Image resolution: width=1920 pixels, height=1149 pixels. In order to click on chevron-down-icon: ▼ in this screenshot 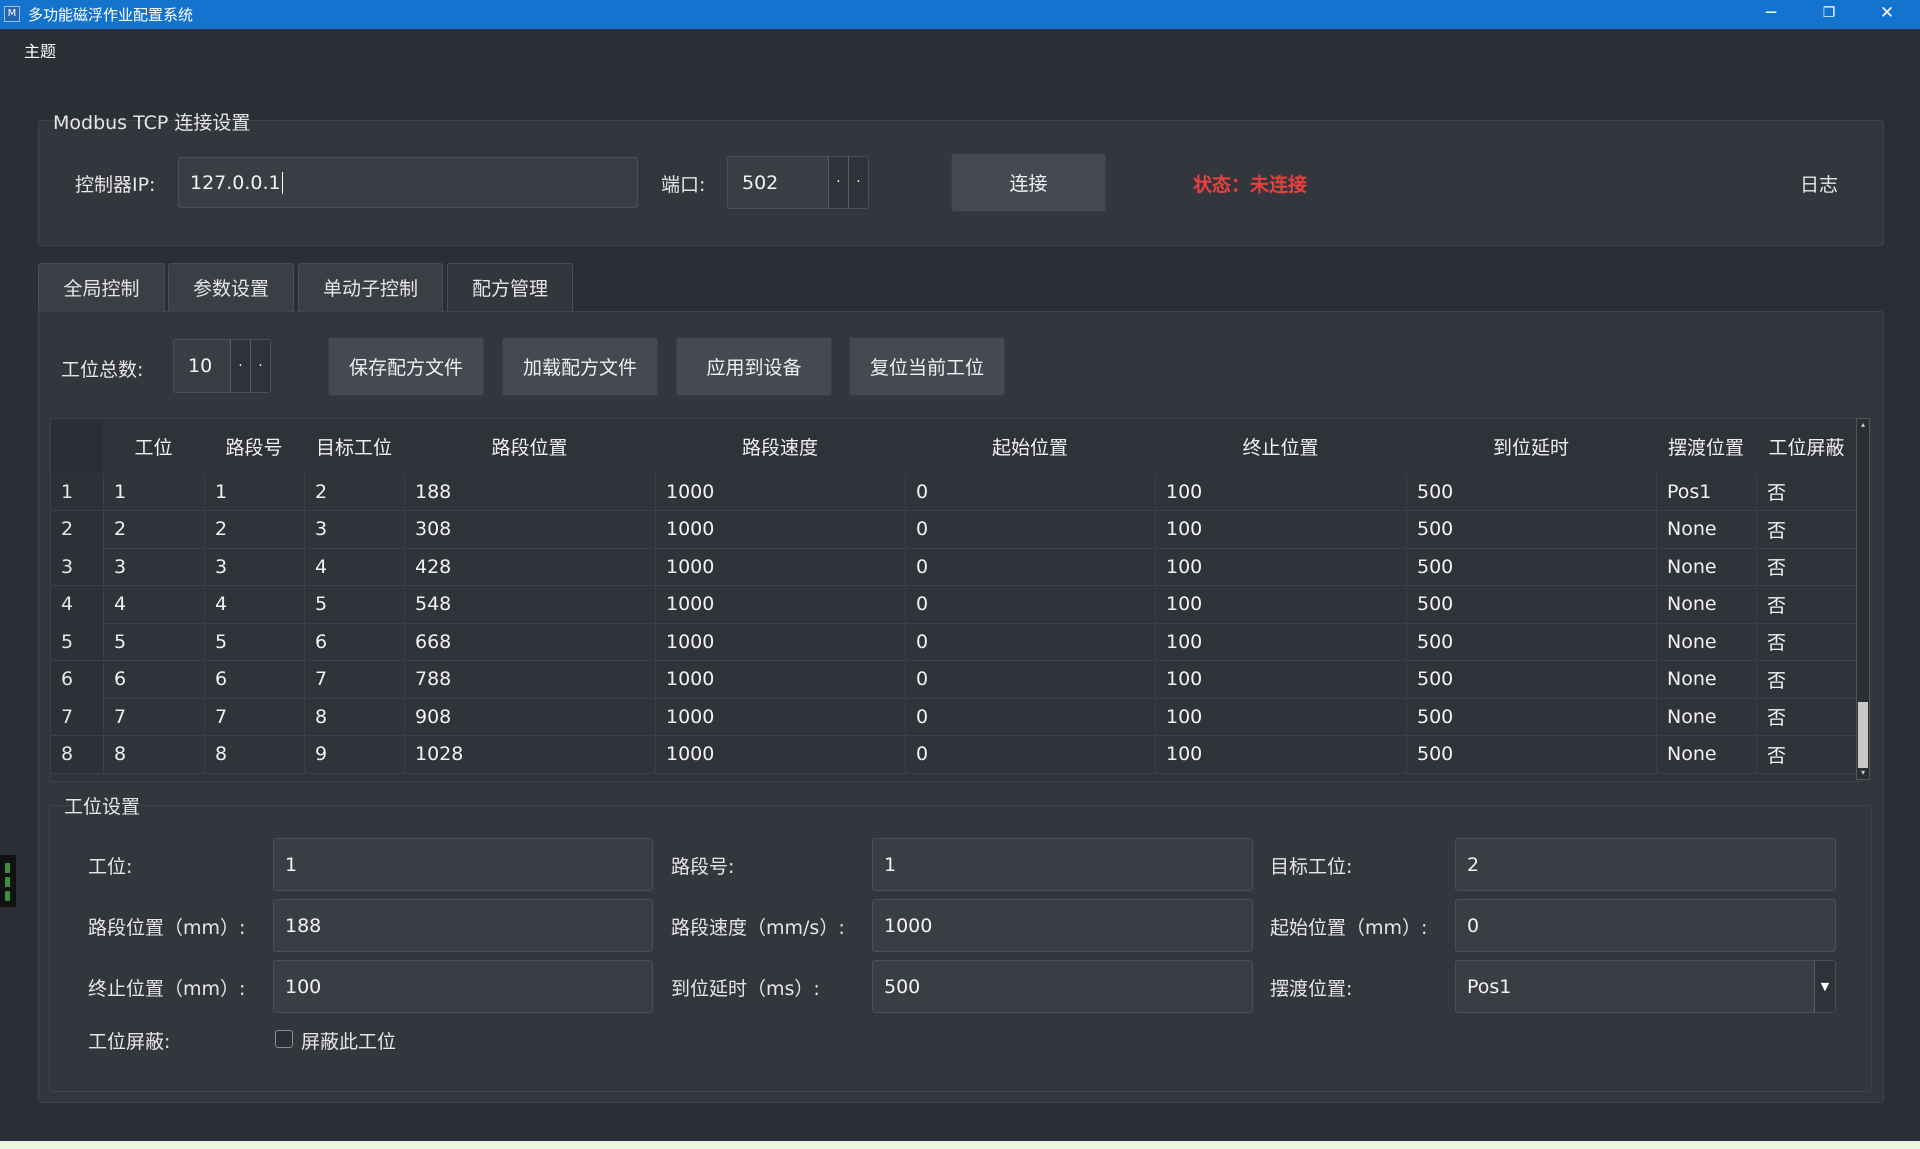, I will do `click(1824, 986)`.